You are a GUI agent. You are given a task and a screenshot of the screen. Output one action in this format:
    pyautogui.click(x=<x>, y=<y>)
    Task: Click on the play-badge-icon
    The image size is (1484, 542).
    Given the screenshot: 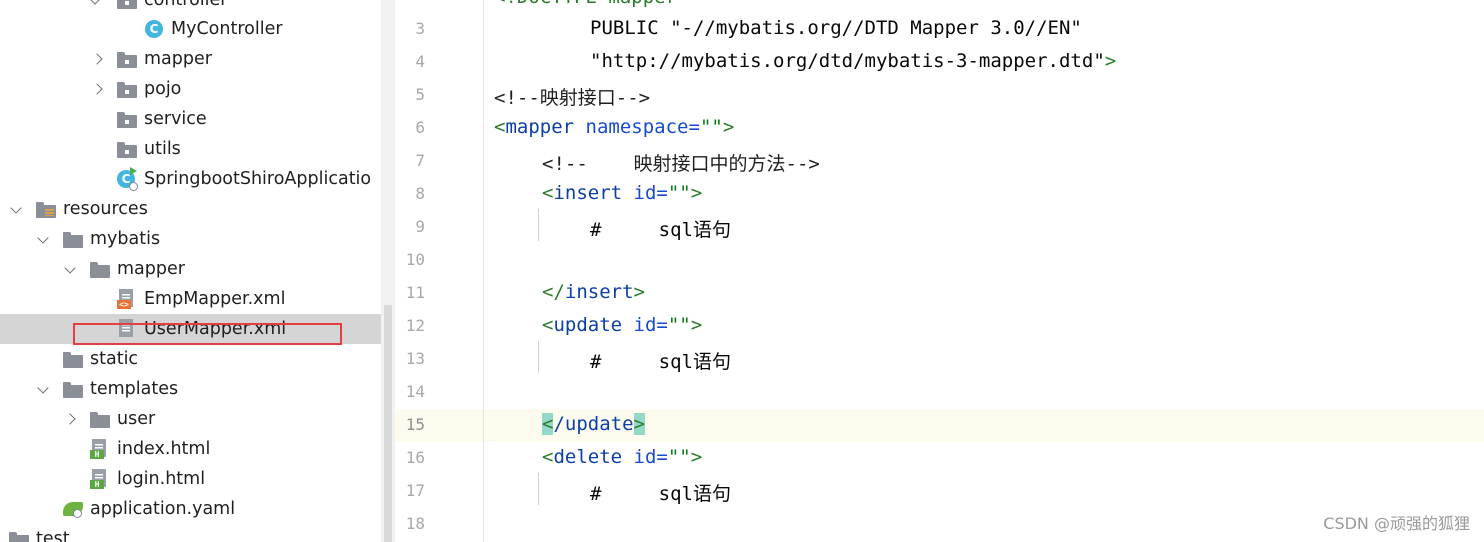 What is the action you would take?
    pyautogui.click(x=133, y=171)
    